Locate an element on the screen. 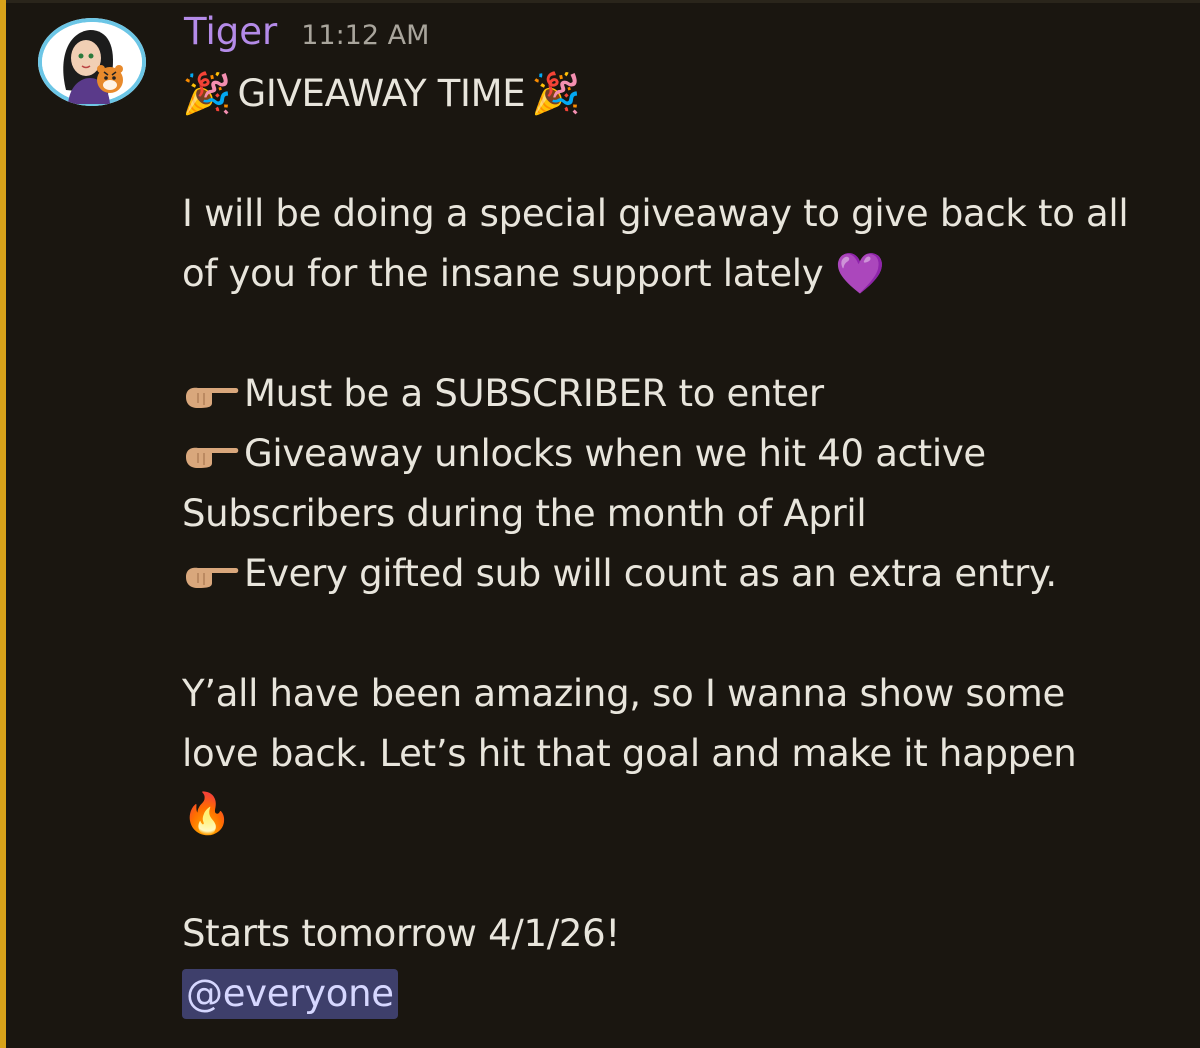 This screenshot has width=1200, height=1048. purple-heart-icon: 💜 is located at coordinates (860, 274).